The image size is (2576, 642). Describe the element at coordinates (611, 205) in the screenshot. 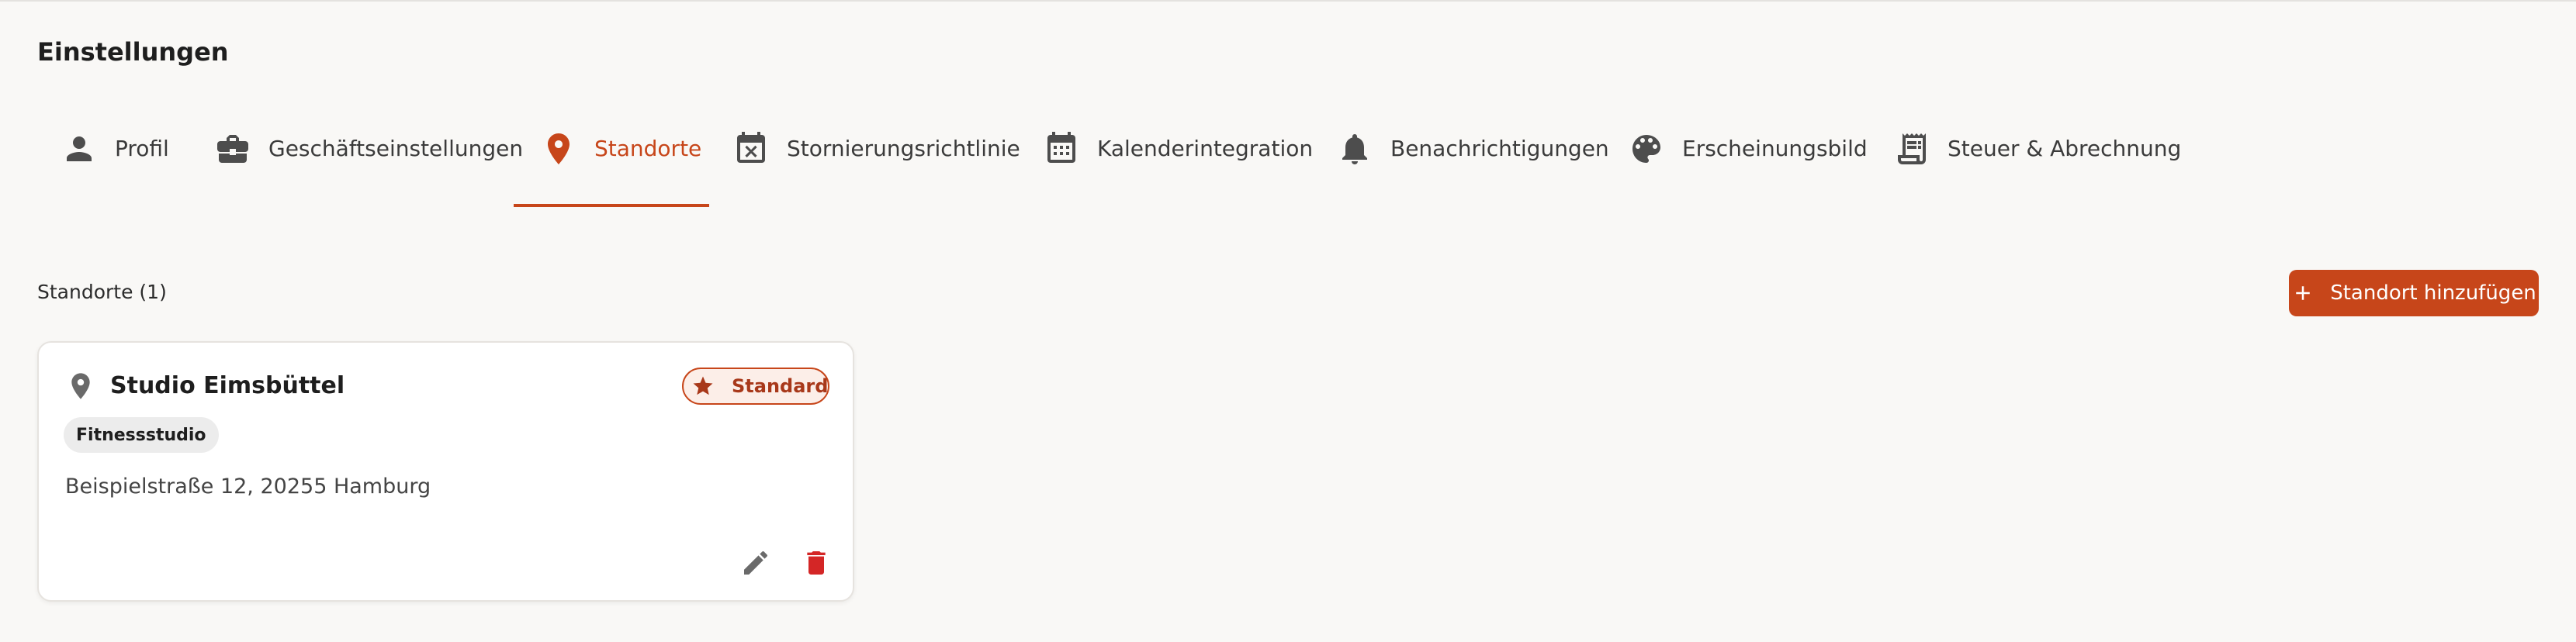

I see `active-tab-indicator` at that location.